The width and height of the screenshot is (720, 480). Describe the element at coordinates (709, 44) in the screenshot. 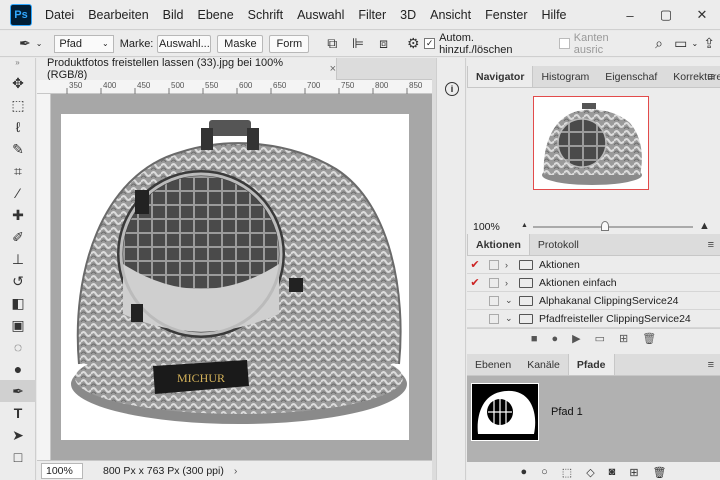

I see `share-icon: ⇪` at that location.